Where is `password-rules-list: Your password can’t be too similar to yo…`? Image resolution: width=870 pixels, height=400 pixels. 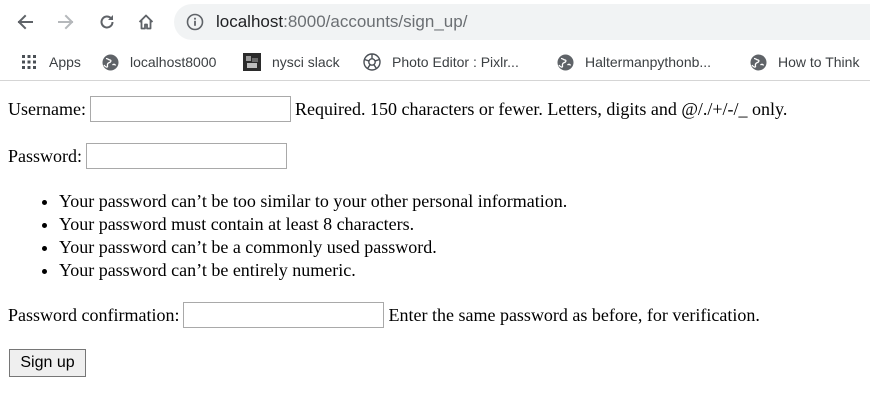 password-rules-list: Your password can’t be too similar to yo… is located at coordinates (283, 236).